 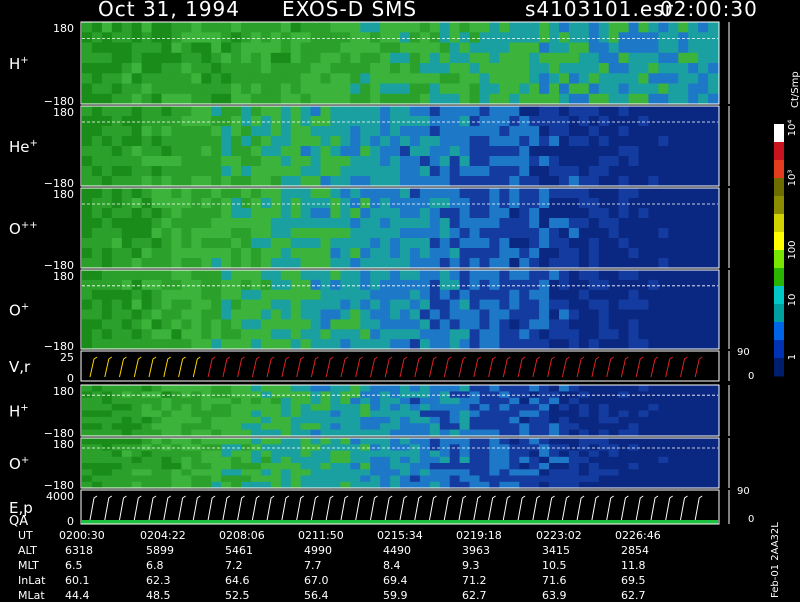 I want to click on table-cell: 10.5, so click(x=554, y=565).